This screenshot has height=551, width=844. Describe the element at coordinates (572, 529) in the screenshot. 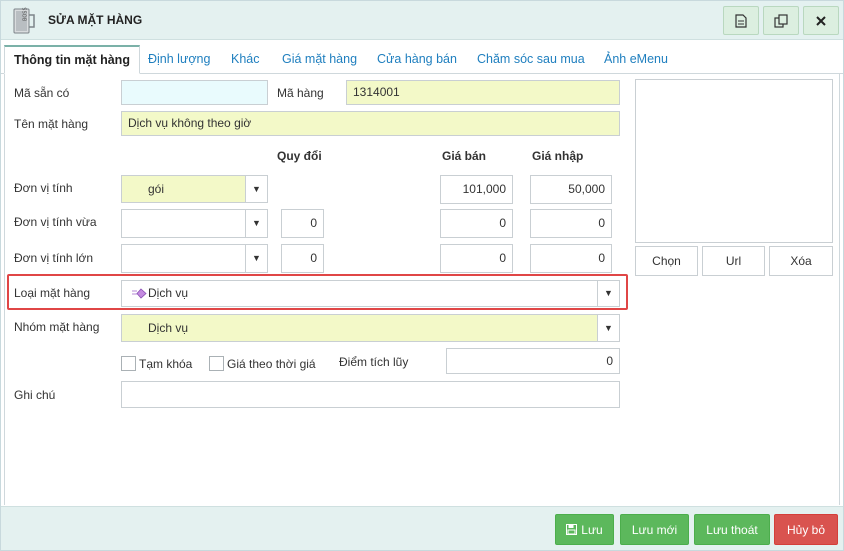

I see `floppy-disk-icon` at that location.